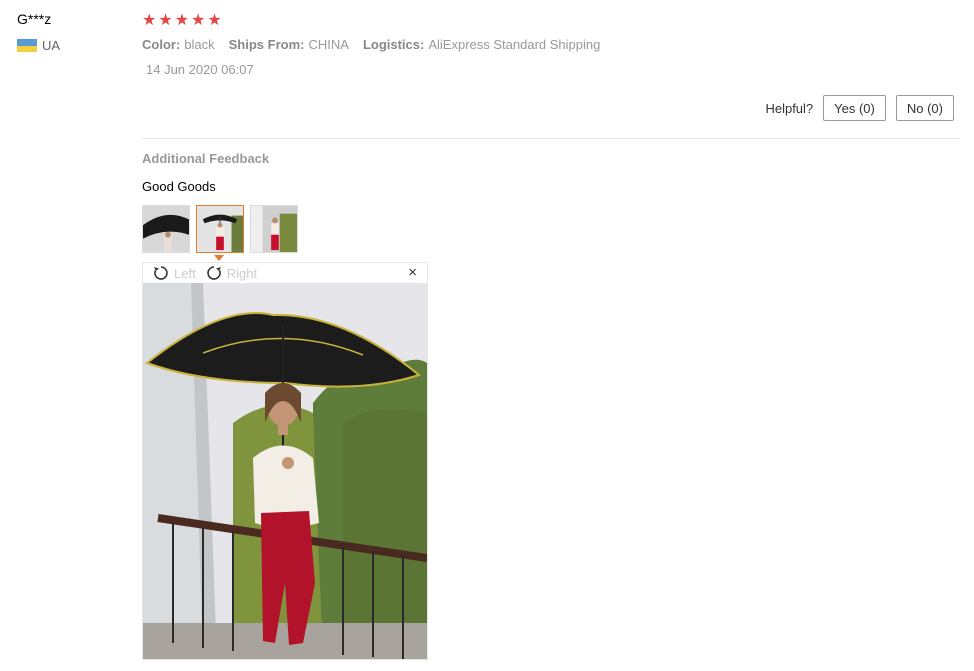  I want to click on country-code: UA, so click(51, 45).